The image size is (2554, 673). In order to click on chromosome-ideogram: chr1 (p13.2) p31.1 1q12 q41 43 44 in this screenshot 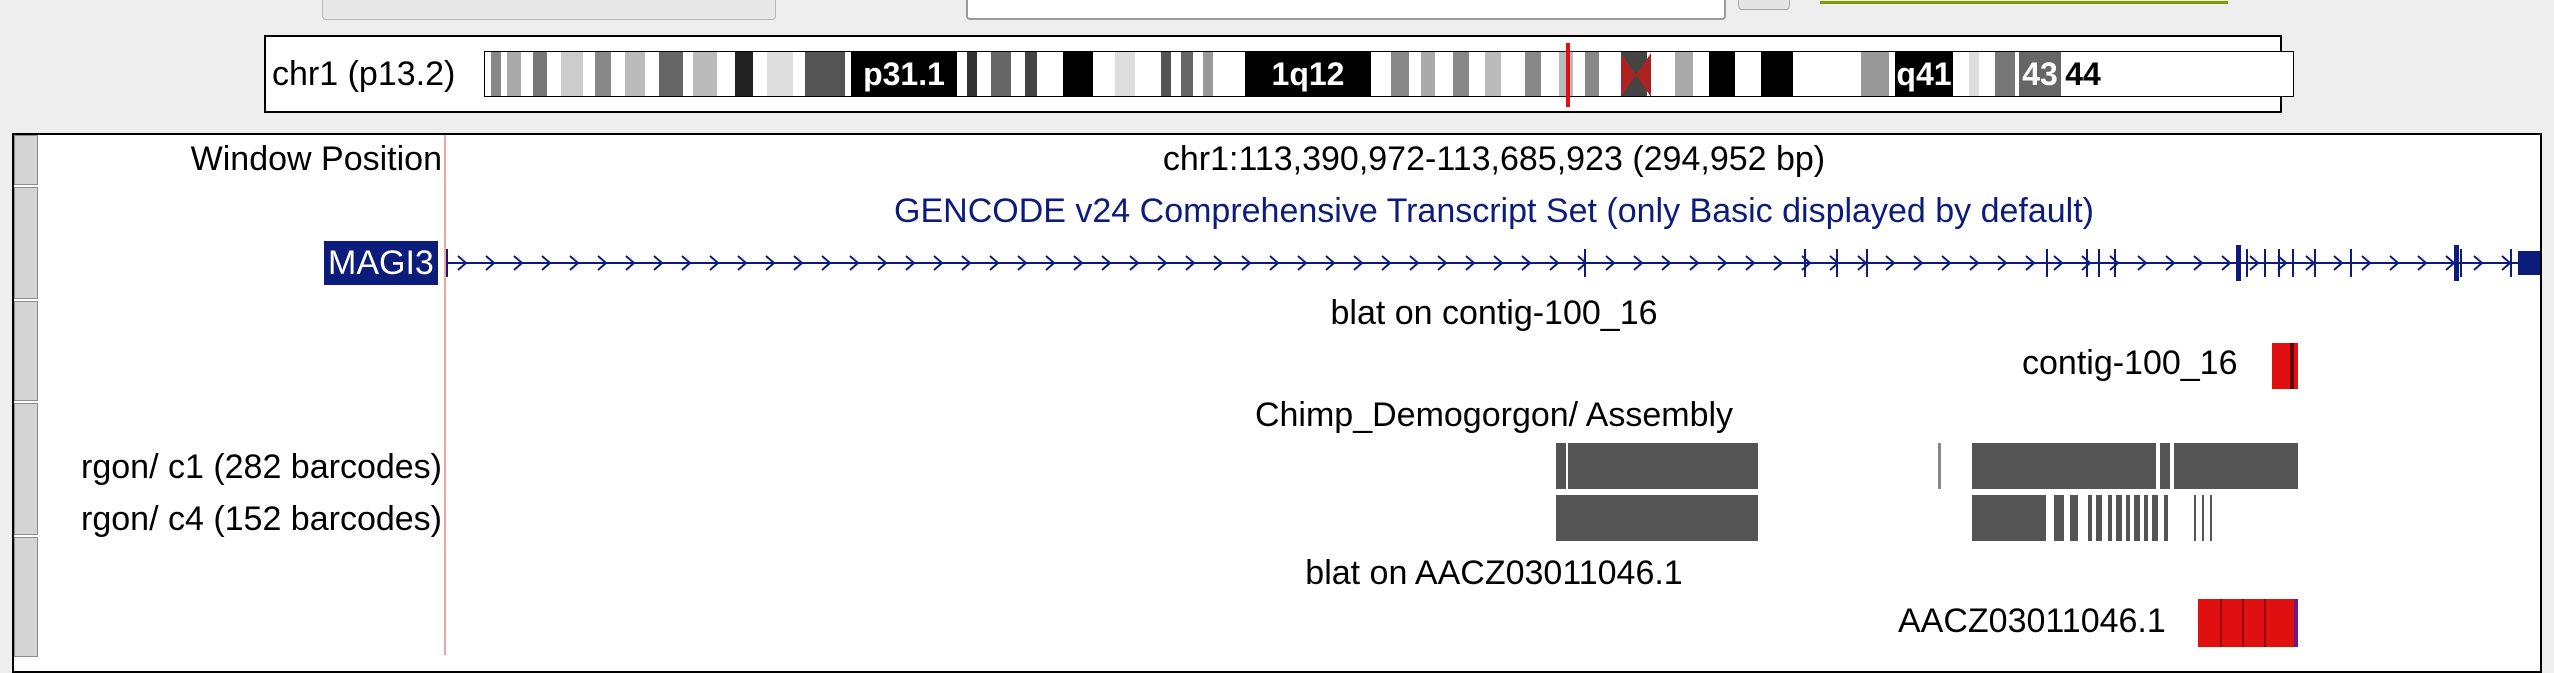, I will do `click(1279, 74)`.